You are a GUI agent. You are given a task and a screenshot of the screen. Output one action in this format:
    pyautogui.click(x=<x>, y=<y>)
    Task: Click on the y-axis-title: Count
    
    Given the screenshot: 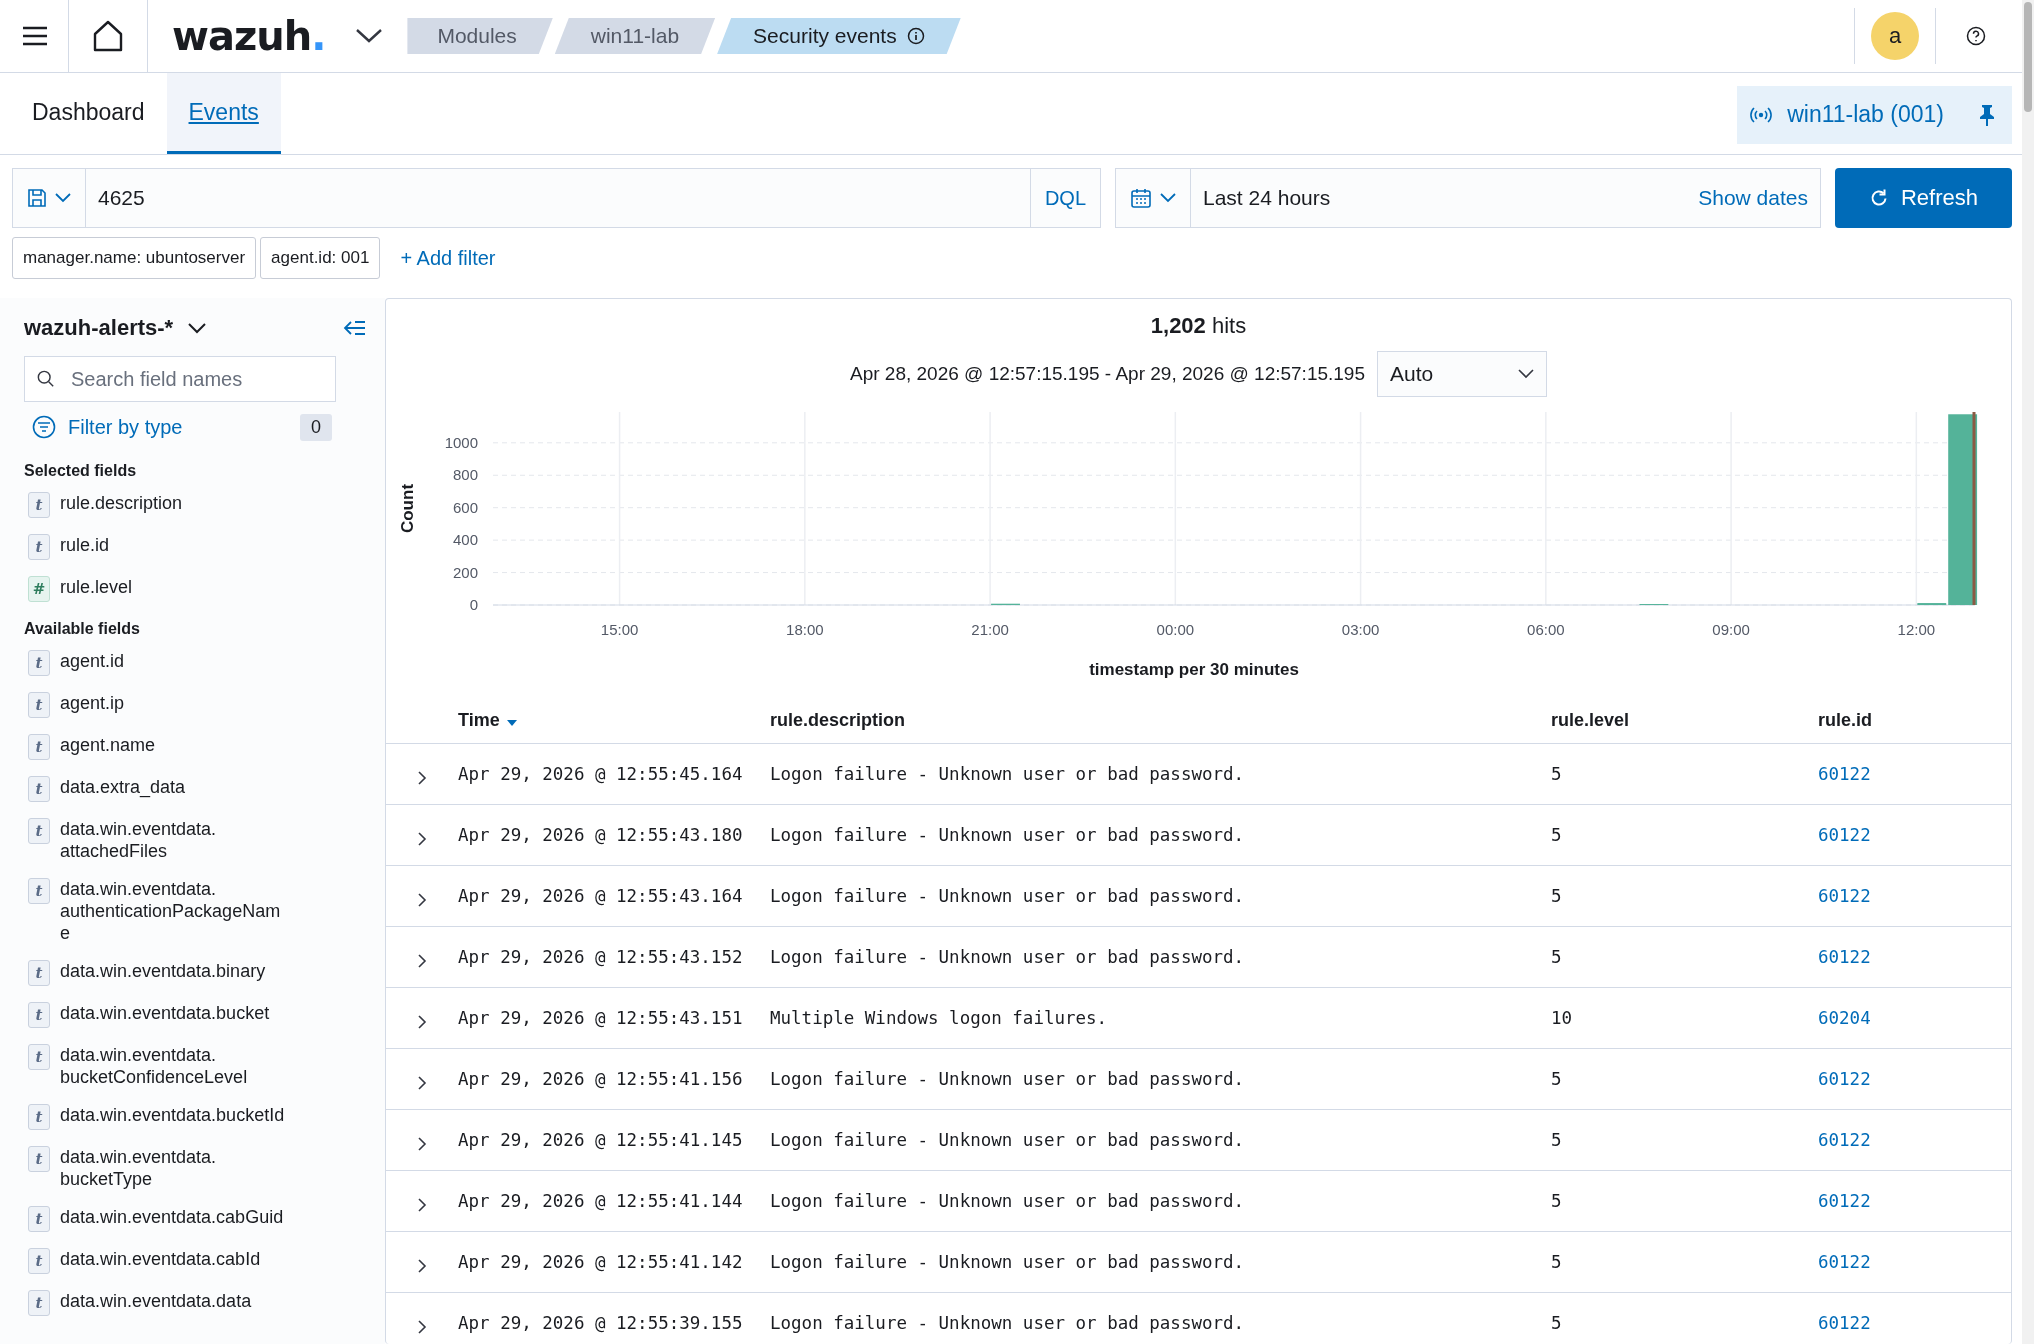 What is the action you would take?
    pyautogui.click(x=407, y=508)
    